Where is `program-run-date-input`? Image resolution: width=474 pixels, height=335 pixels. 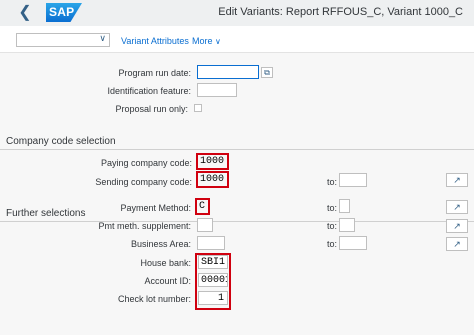 program-run-date-input is located at coordinates (228, 72).